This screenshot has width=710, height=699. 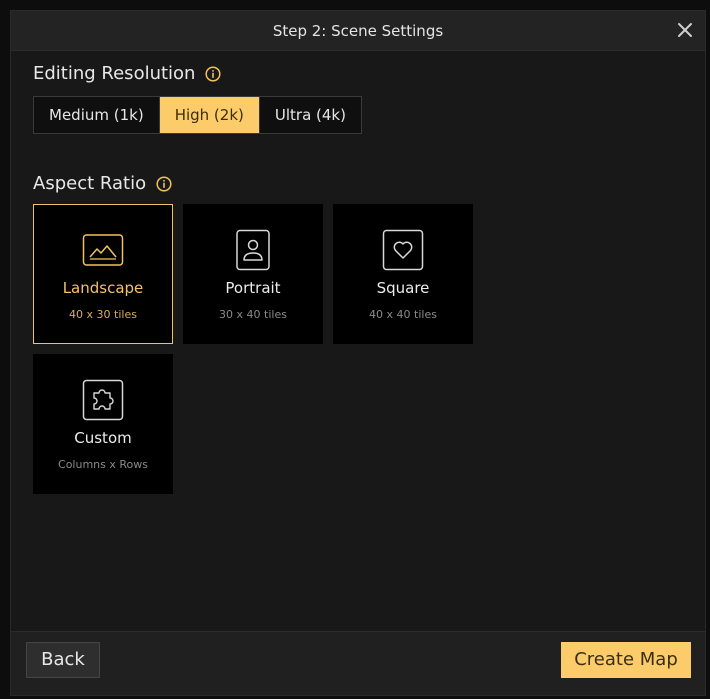 I want to click on editing-resolution-heading: Editing Resolution, so click(x=127, y=73).